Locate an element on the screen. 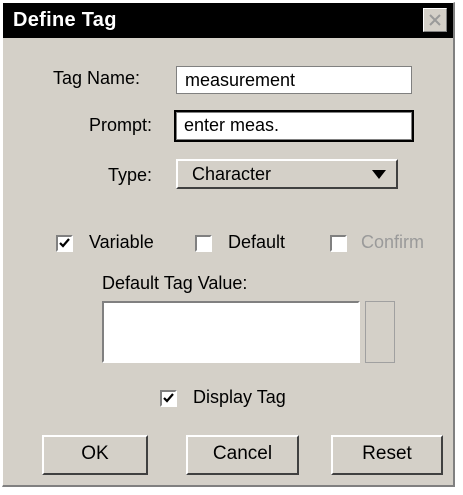 Image resolution: width=463 pixels, height=495 pixels. tag-name-input: measurement is located at coordinates (294, 80).